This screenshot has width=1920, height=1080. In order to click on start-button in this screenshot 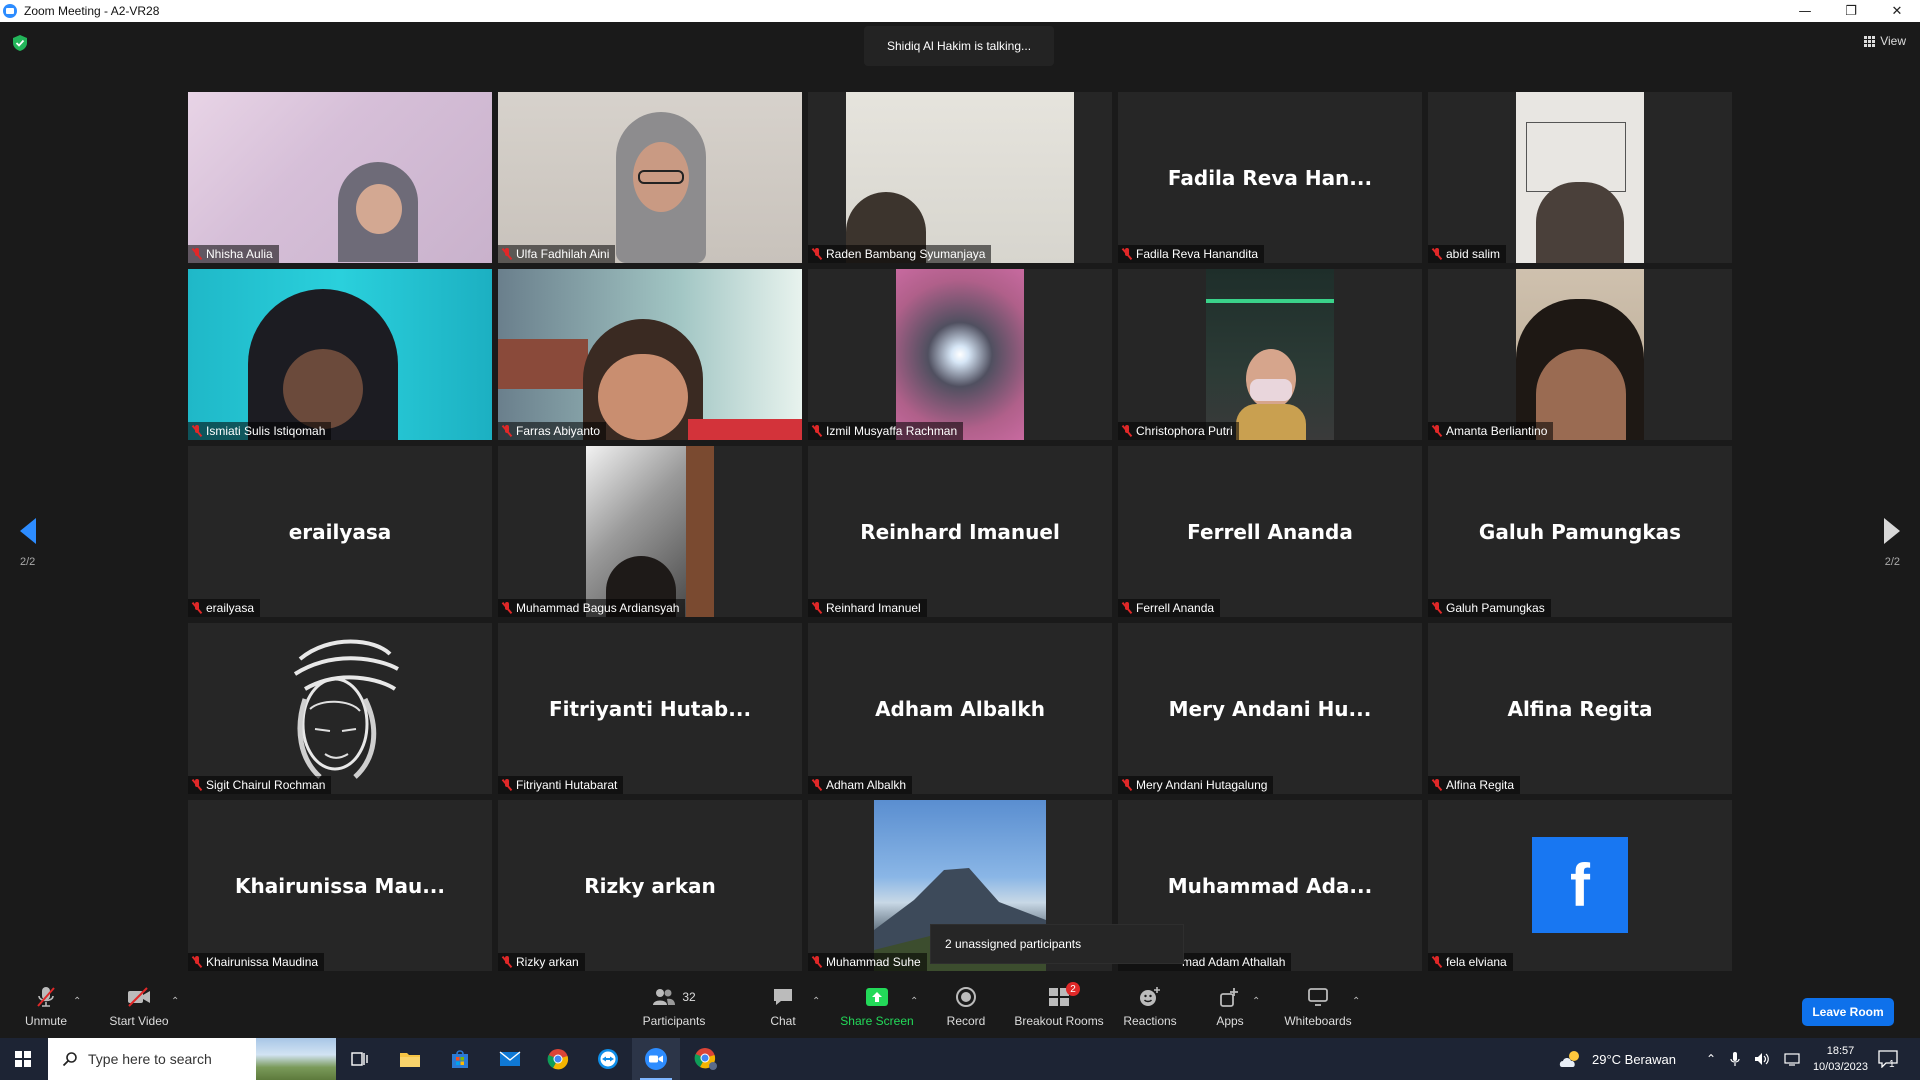, I will do `click(23, 1059)`.